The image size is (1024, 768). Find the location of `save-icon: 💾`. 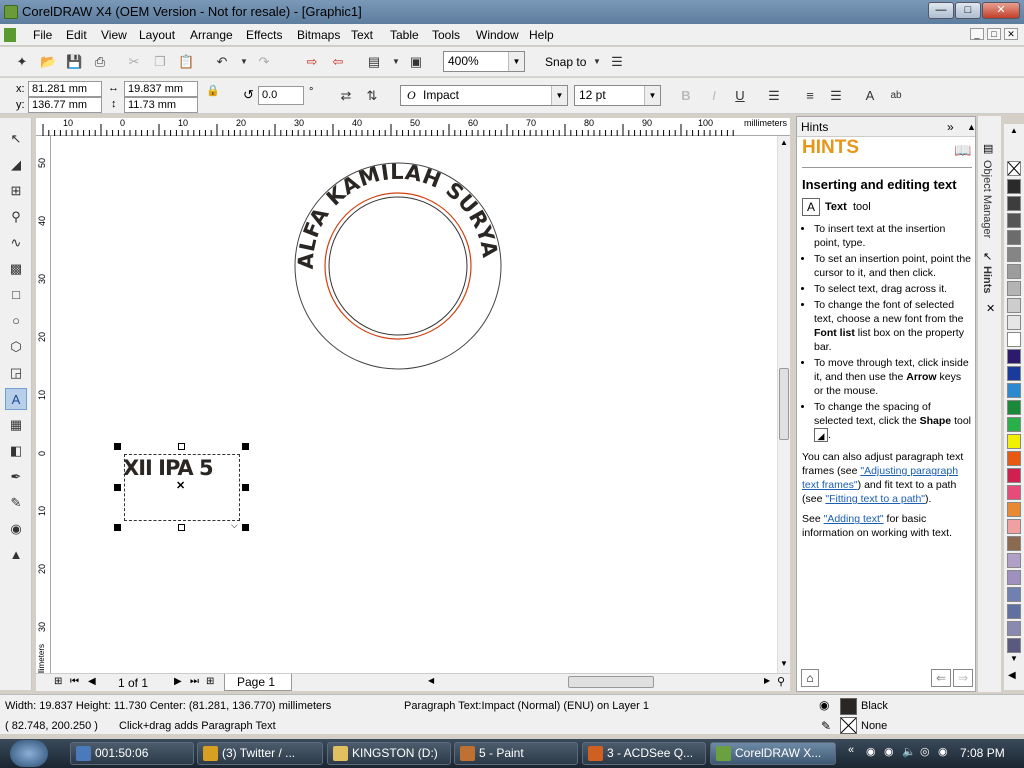

save-icon: 💾 is located at coordinates (74, 62).